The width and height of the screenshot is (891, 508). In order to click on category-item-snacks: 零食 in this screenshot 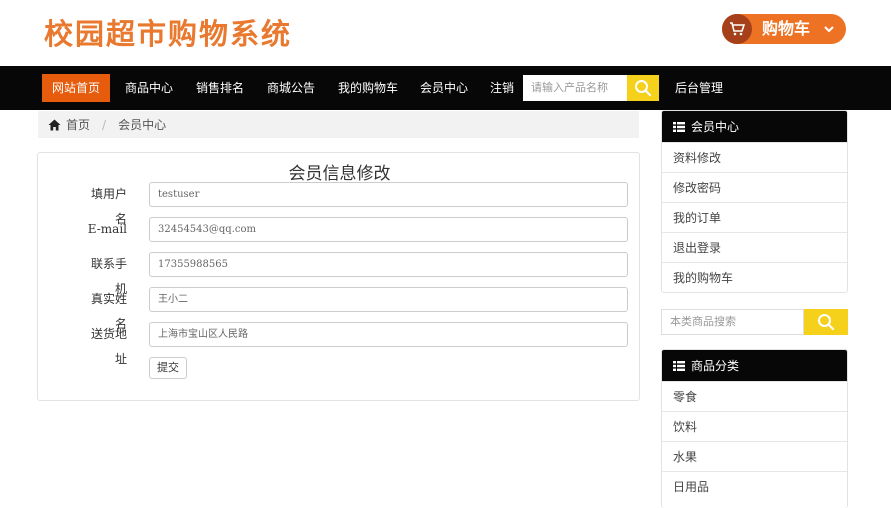, I will do `click(754, 396)`.